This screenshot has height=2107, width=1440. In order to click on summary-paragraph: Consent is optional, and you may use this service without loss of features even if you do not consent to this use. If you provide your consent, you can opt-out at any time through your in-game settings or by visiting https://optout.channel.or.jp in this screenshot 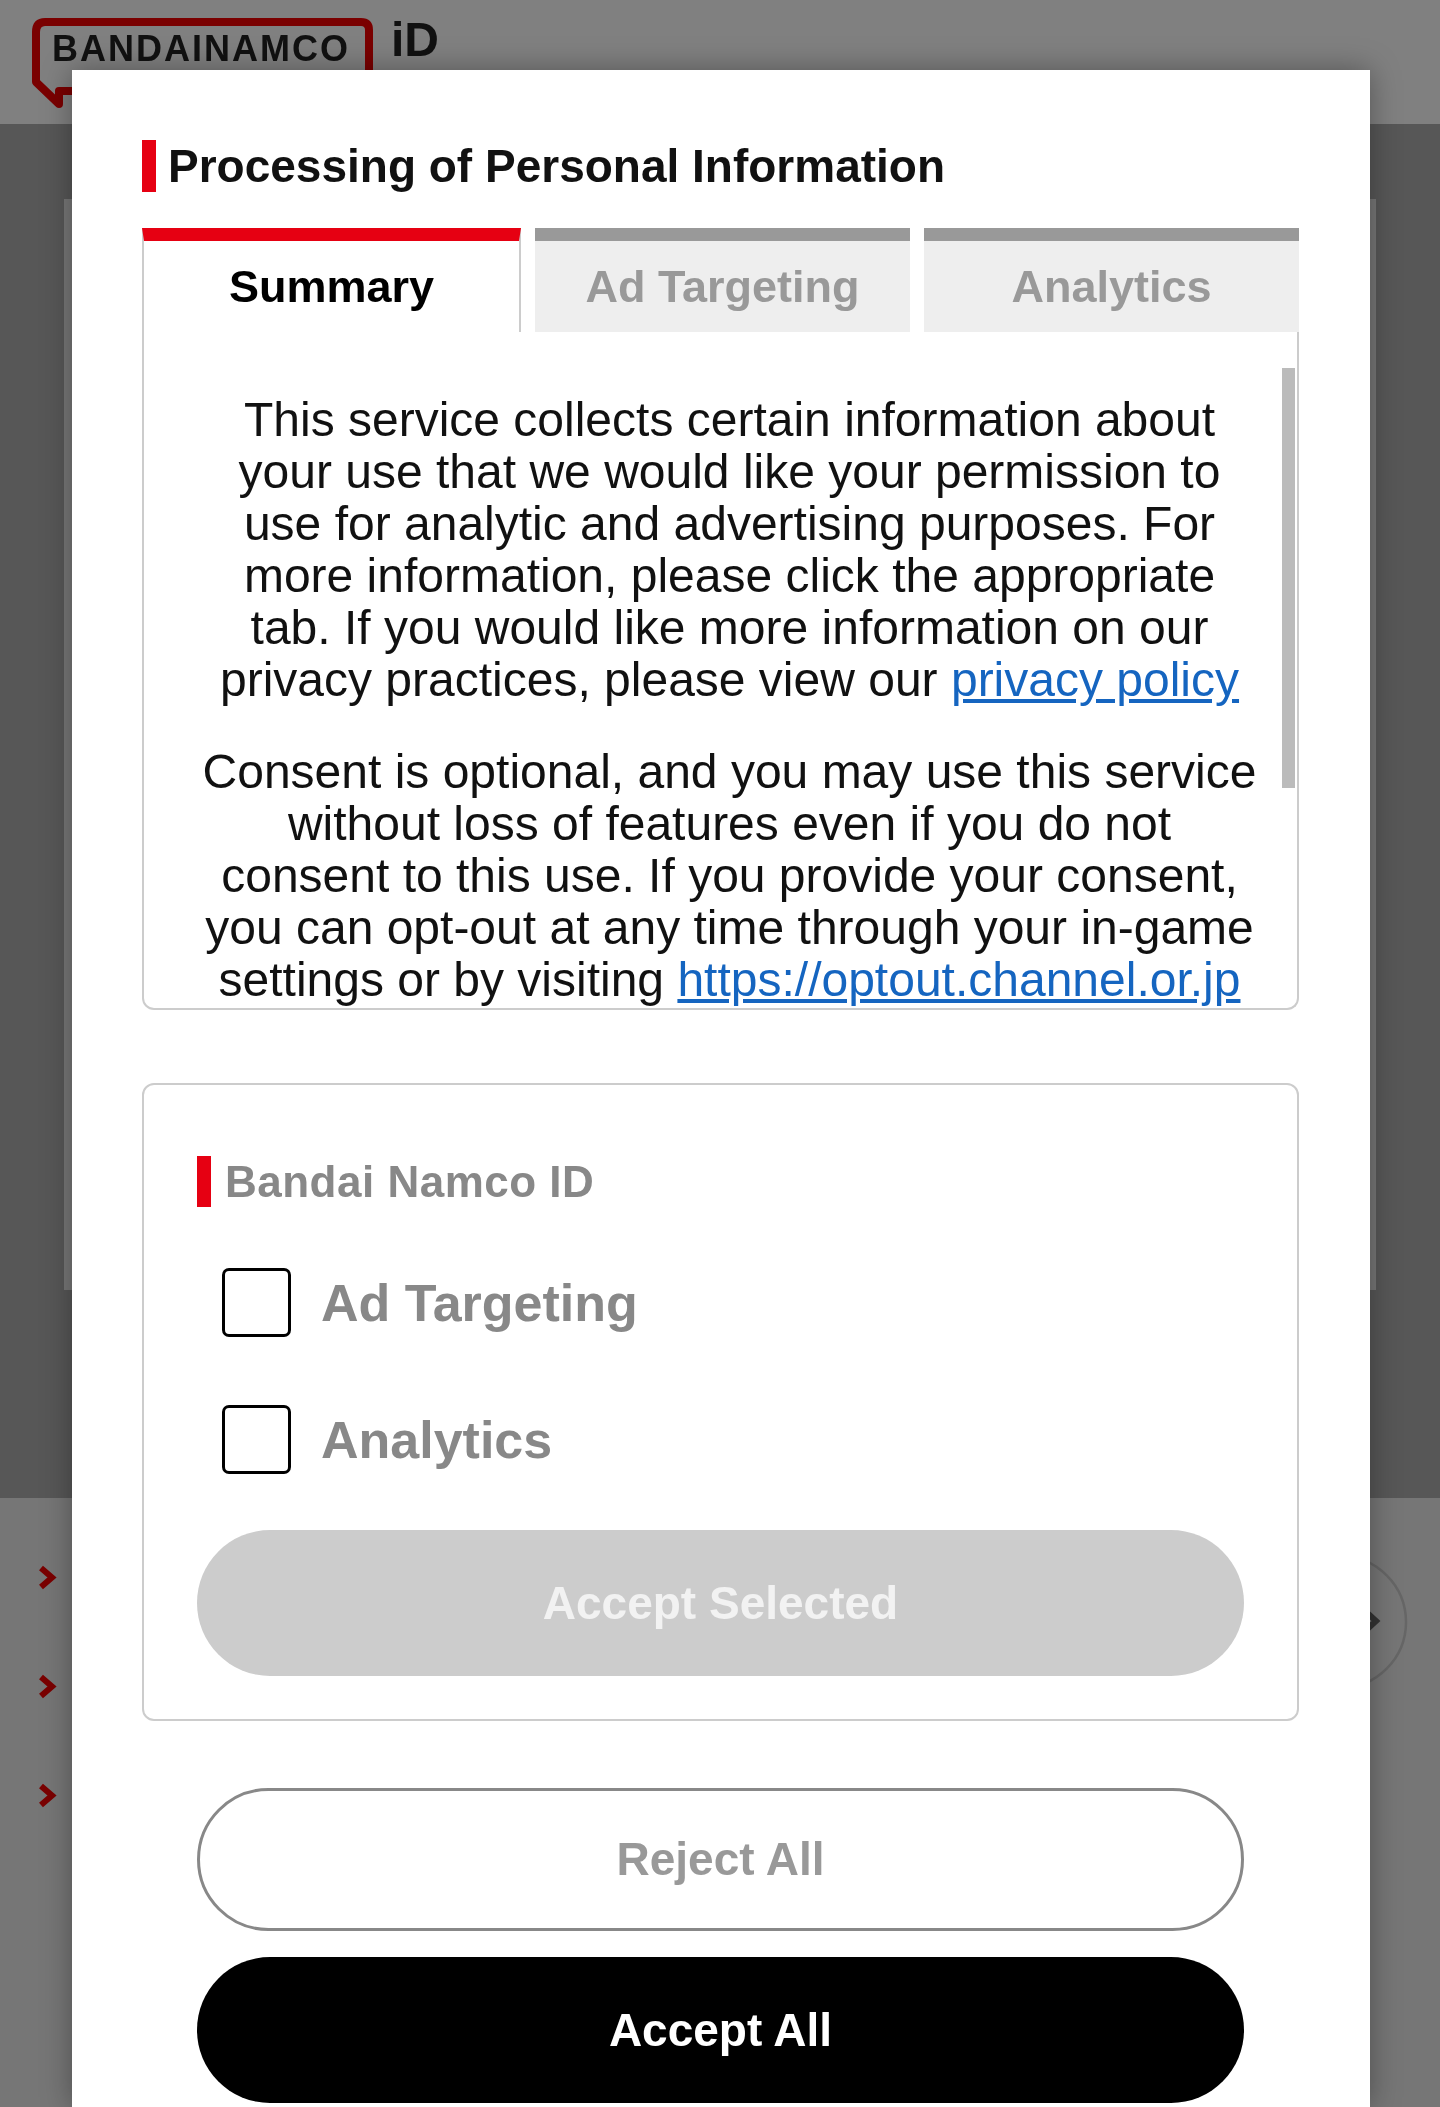, I will do `click(729, 876)`.